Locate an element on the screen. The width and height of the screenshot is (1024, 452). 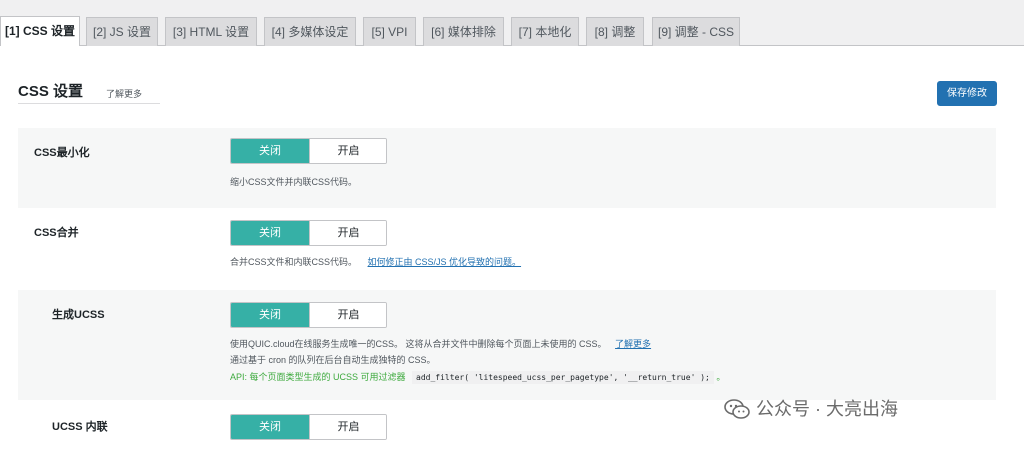
tab-tuning: [8] 调整 is located at coordinates (615, 31).